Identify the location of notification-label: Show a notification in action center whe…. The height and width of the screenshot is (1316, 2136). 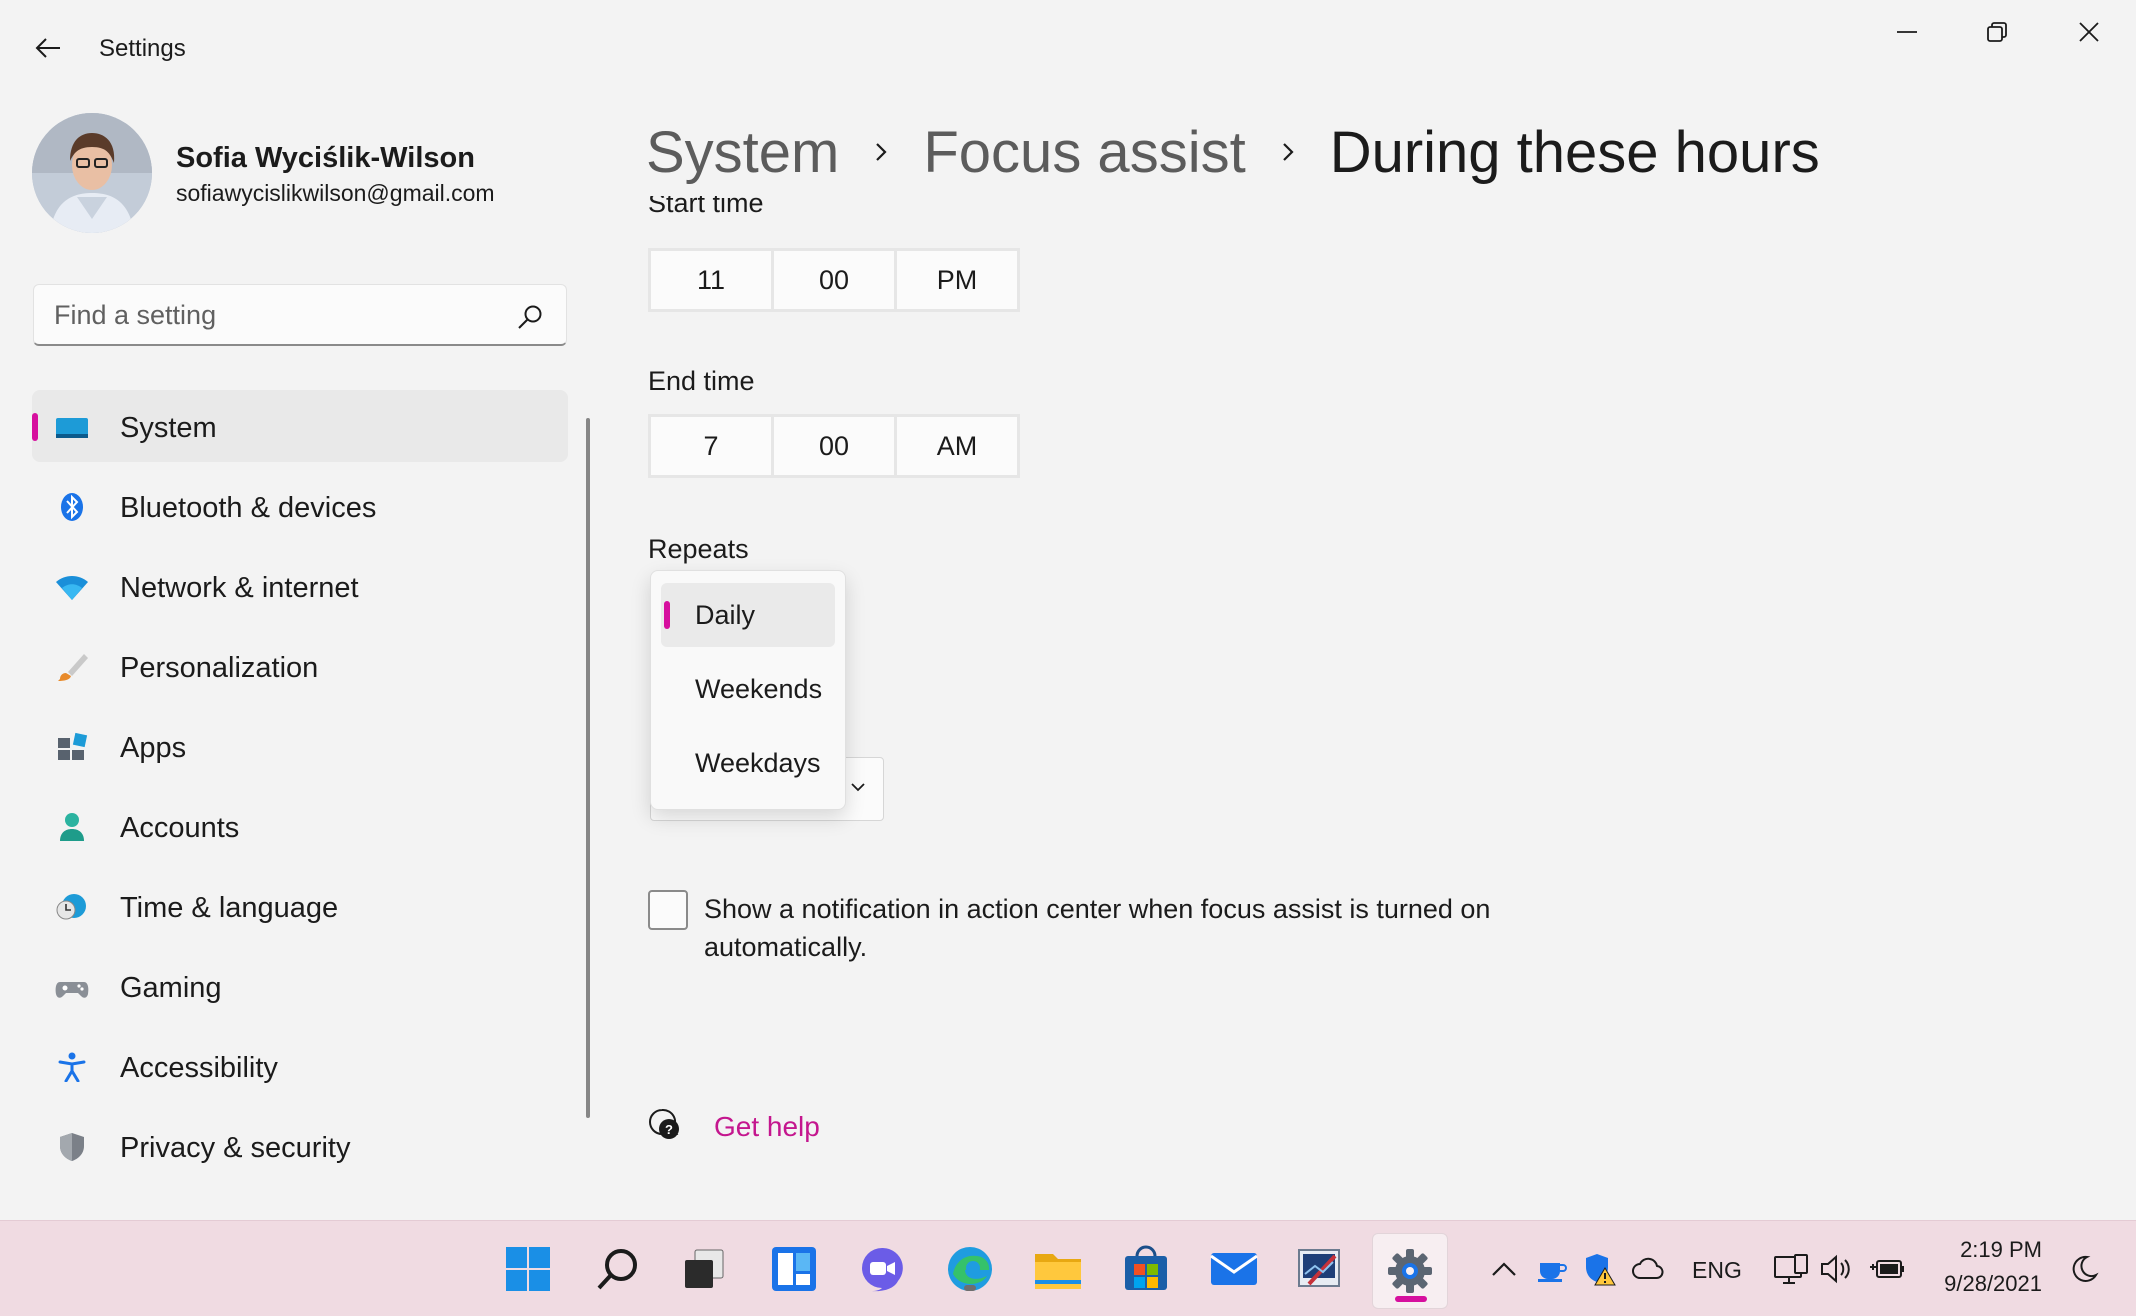
(1154, 928).